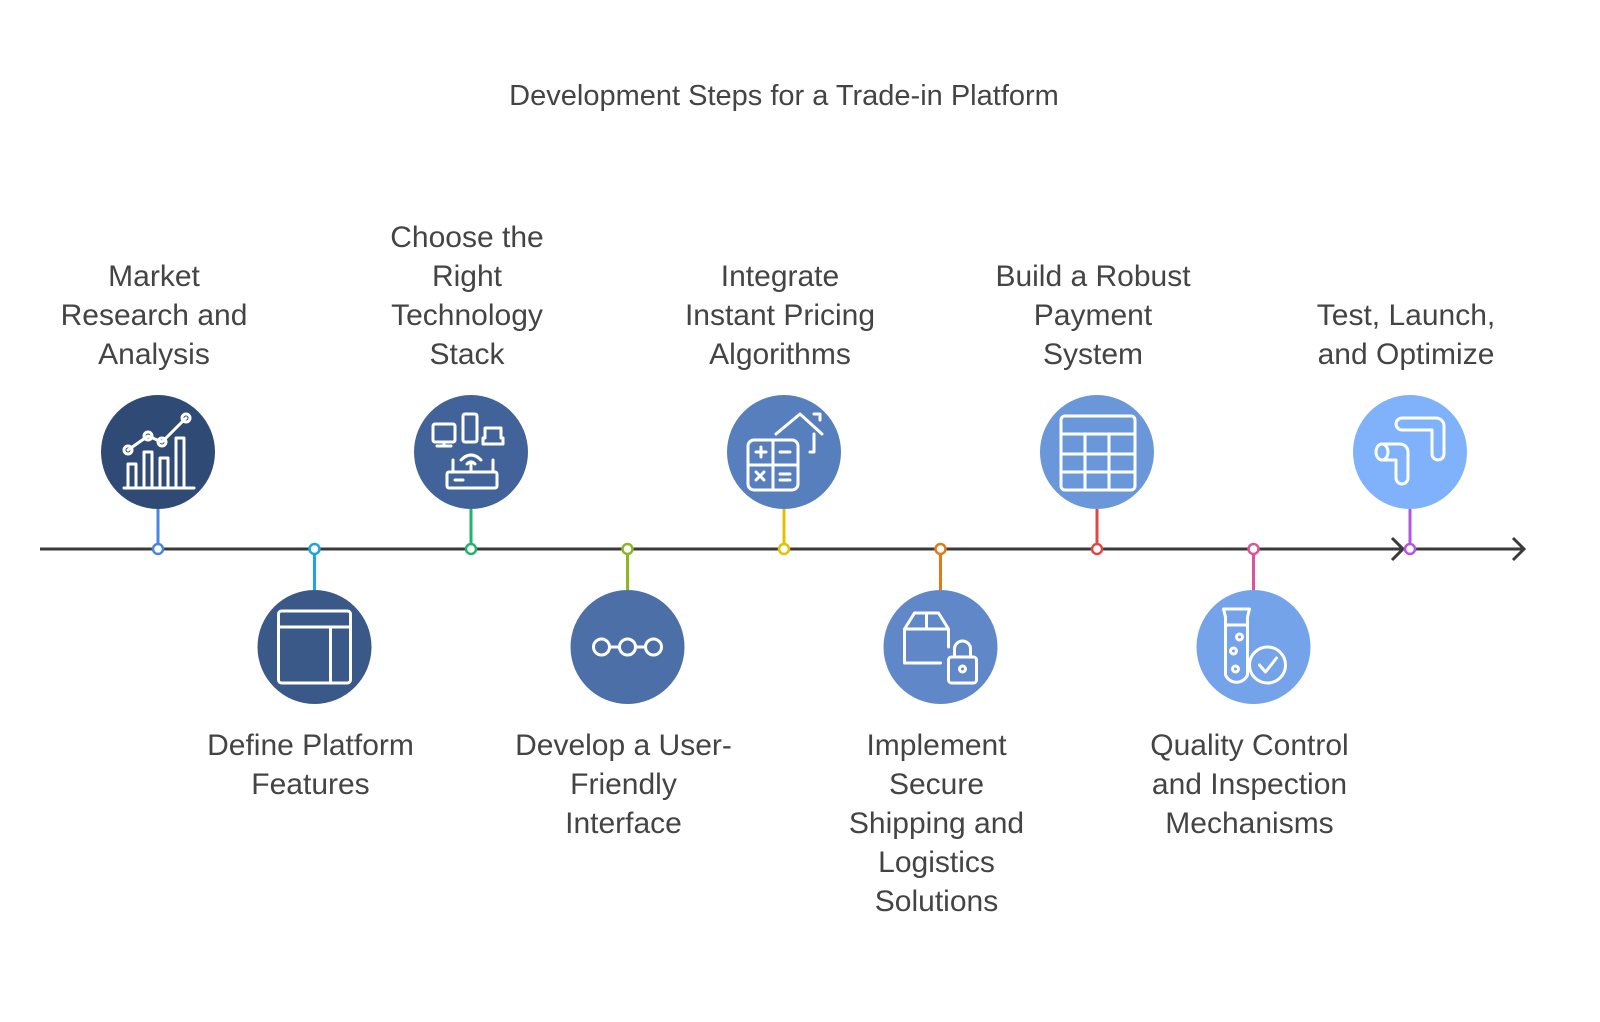 The height and width of the screenshot is (1022, 1600). I want to click on step-label-line: Shipping and, so click(936, 823).